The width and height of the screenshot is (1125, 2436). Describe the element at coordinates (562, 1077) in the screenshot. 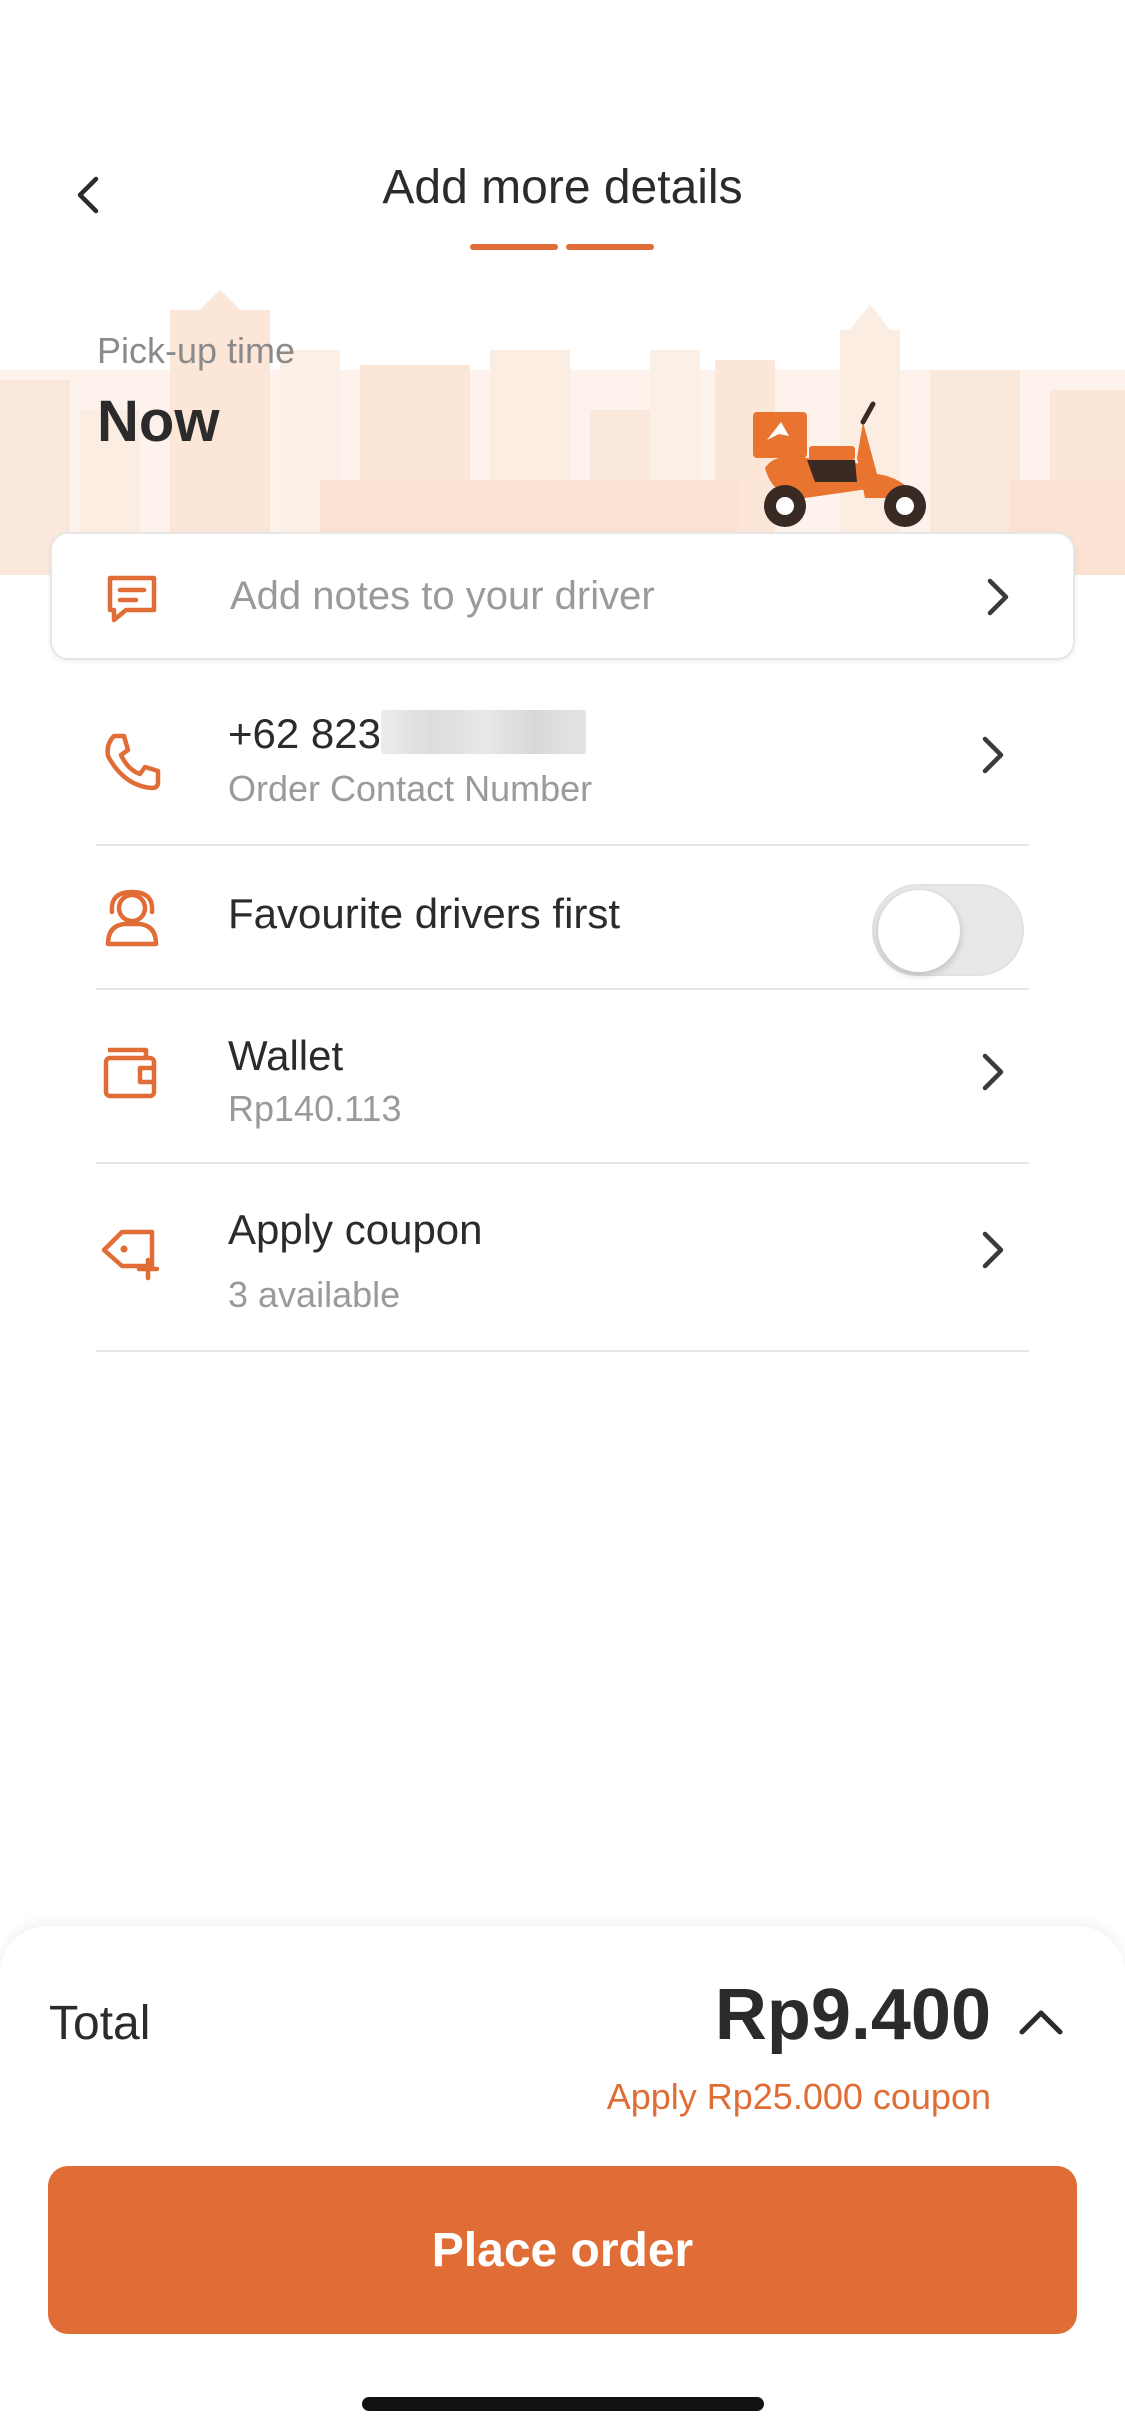

I see `wallet-row: Wallet Rp140.113` at that location.